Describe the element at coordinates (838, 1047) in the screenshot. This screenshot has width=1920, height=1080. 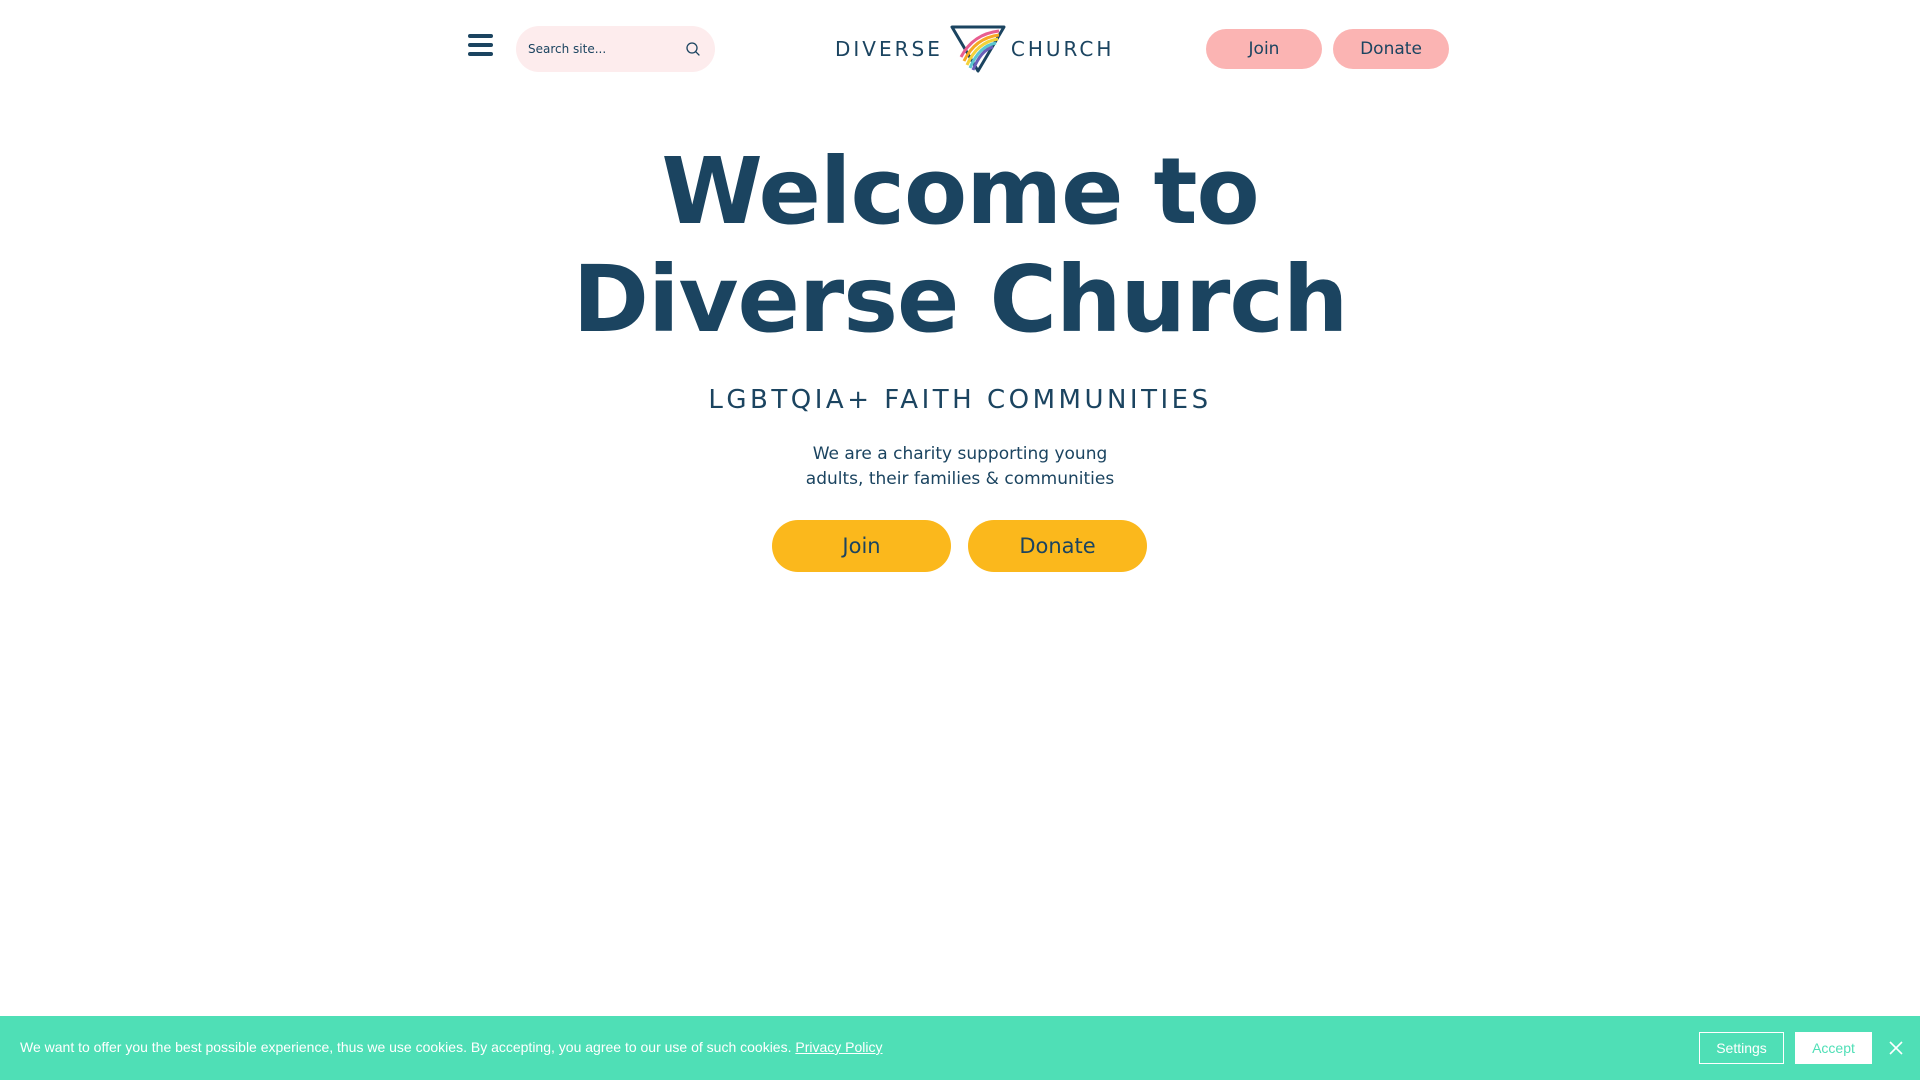
I see `privacy-policy-link: Privacy Policy` at that location.